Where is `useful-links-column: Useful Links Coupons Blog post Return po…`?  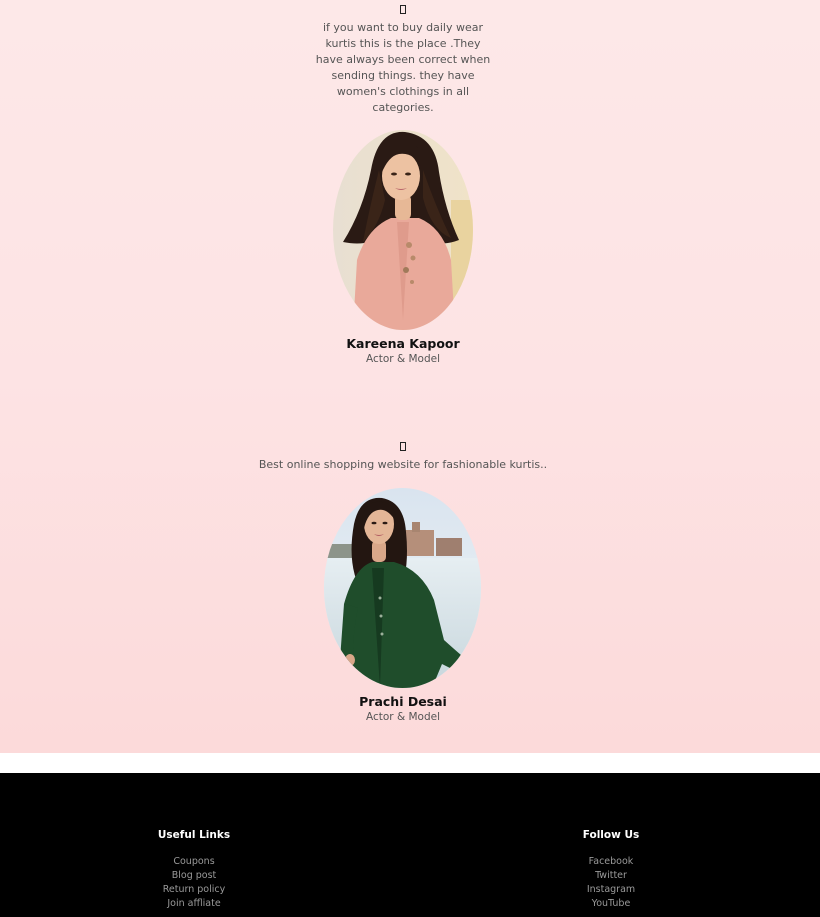 useful-links-column: Useful Links Coupons Blog post Return po… is located at coordinates (194, 869).